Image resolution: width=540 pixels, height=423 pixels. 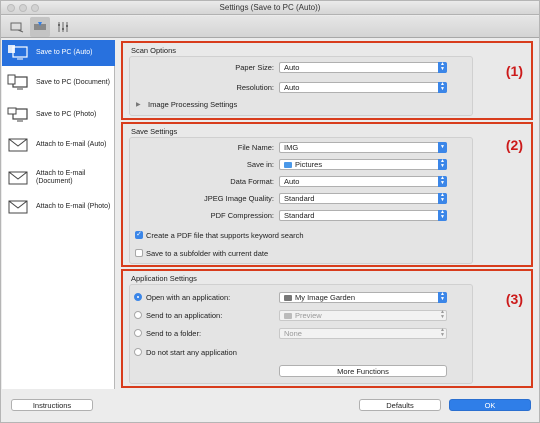 What do you see at coordinates (363, 333) in the screenshot?
I see `send-to-folder-select: None ▲ ▼` at bounding box center [363, 333].